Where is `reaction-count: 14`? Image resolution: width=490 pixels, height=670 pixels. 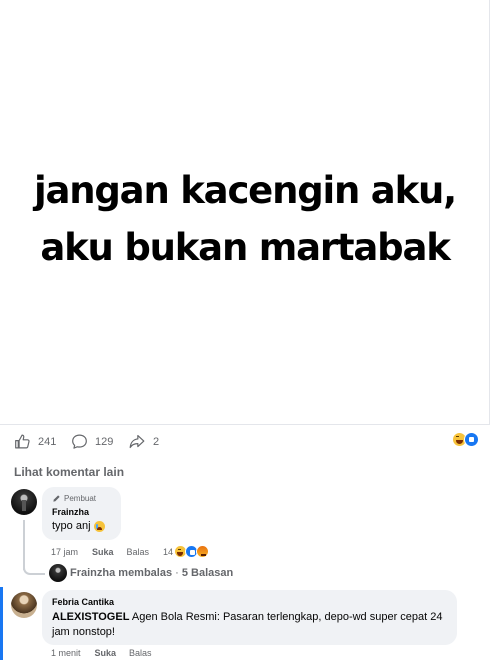
reaction-count: 14 is located at coordinates (168, 551).